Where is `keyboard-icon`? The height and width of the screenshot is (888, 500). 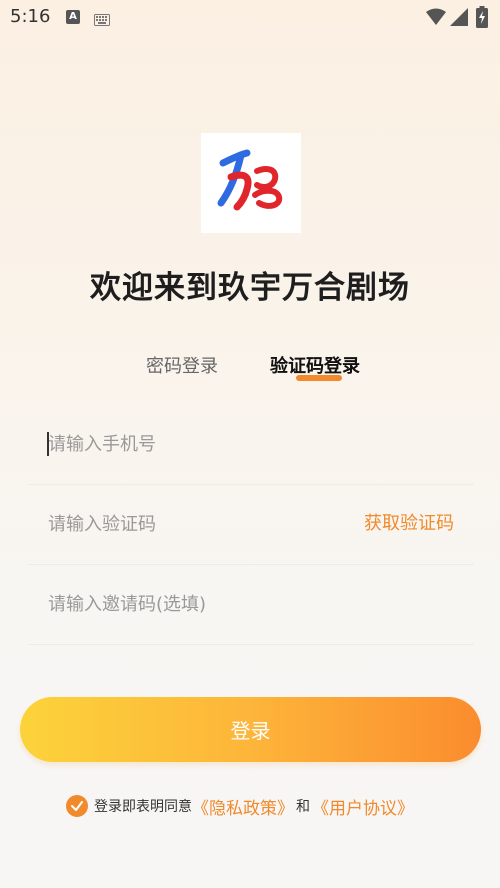 keyboard-icon is located at coordinates (102, 20).